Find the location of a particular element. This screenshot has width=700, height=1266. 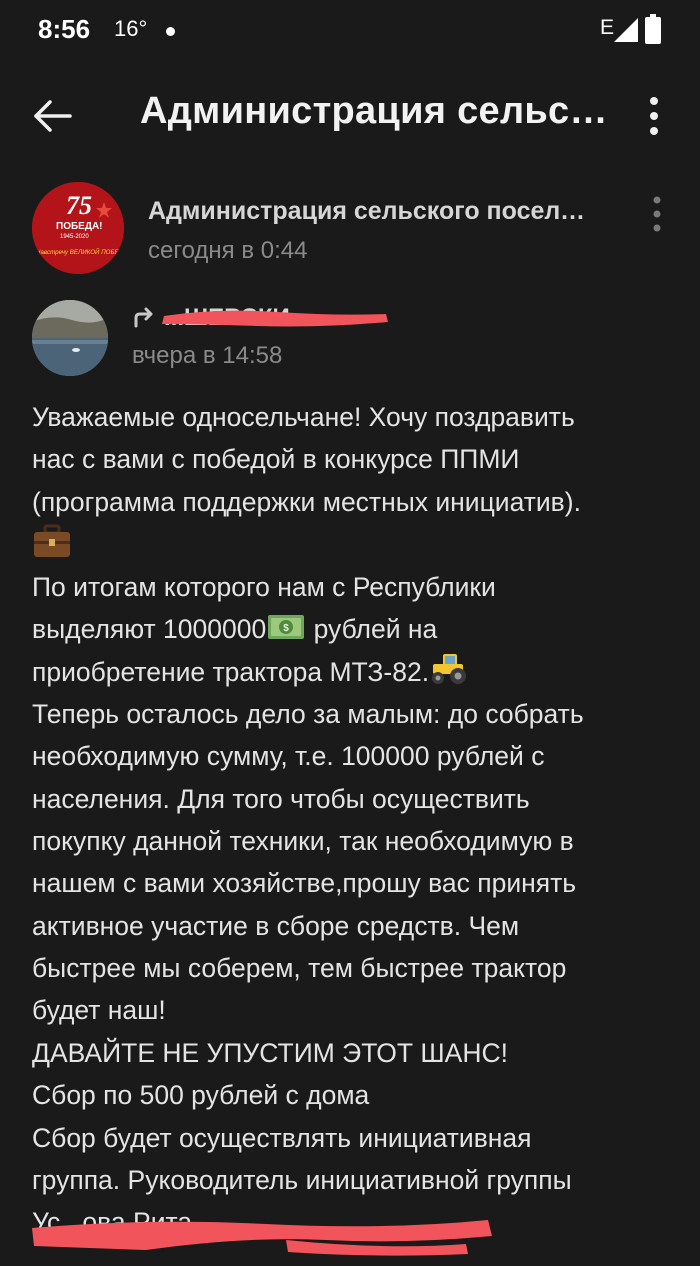

text-segment: приобретение трактора МТЗ-82. is located at coordinates (231, 672).